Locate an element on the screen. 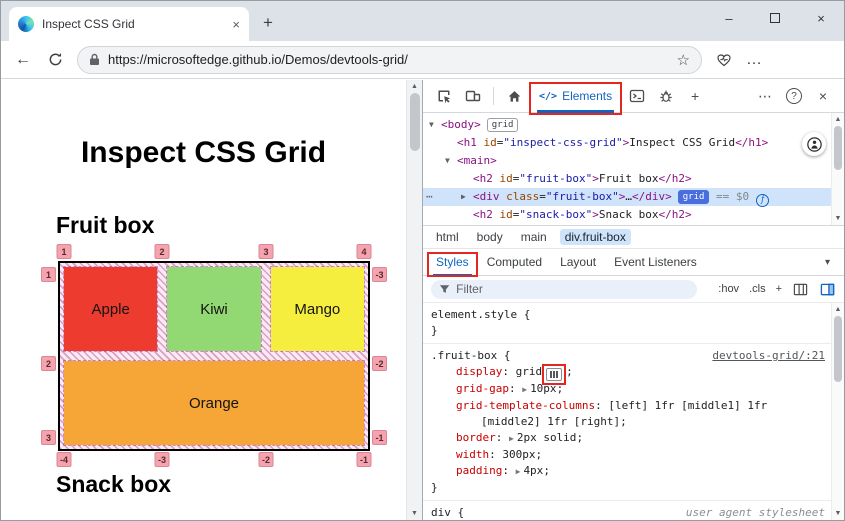  grid-editor-button is located at coordinates (554, 374).